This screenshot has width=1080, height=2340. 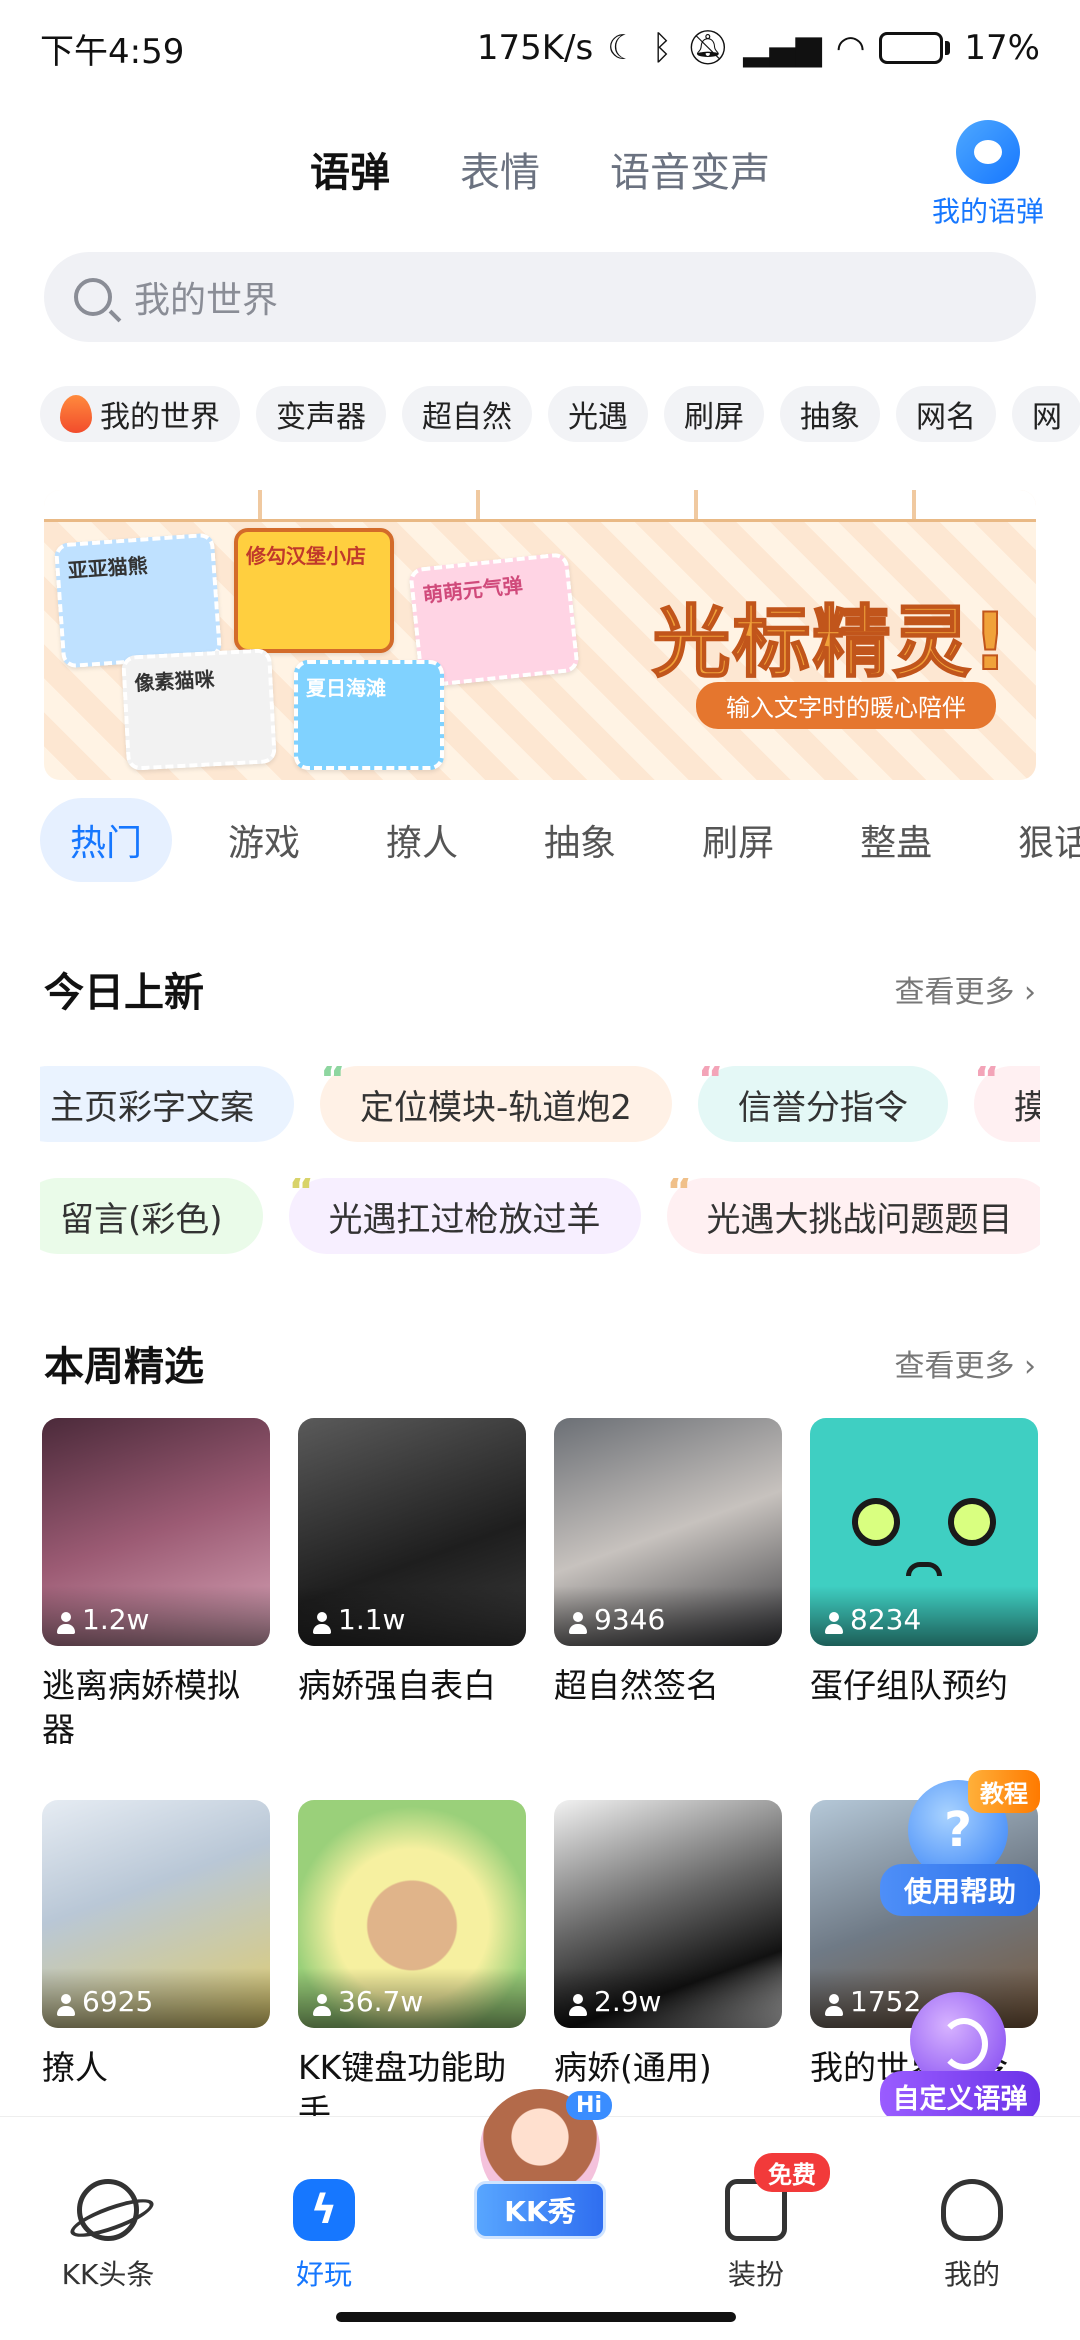 What do you see at coordinates (106, 840) in the screenshot?
I see `category-tab-hot: 热门` at bounding box center [106, 840].